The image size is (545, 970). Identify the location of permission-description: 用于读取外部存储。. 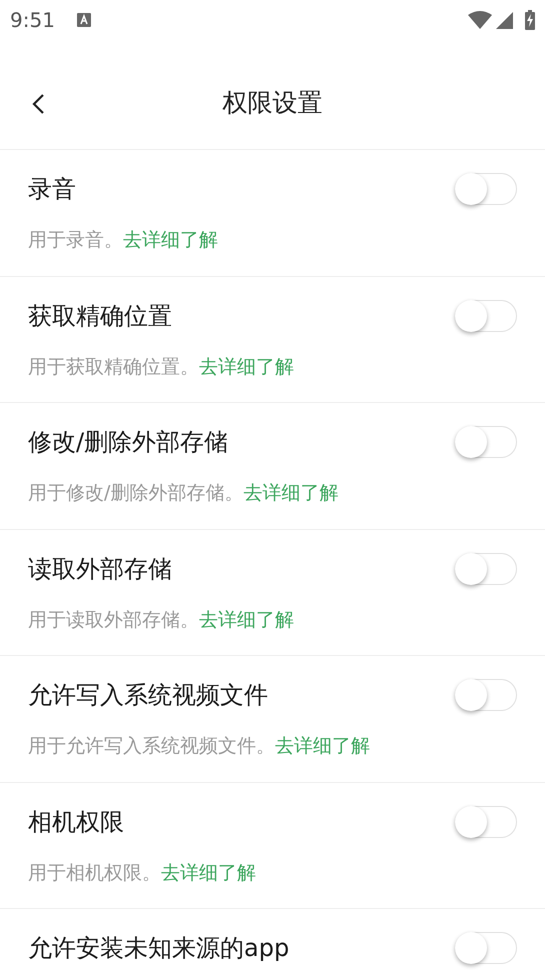
(113, 620).